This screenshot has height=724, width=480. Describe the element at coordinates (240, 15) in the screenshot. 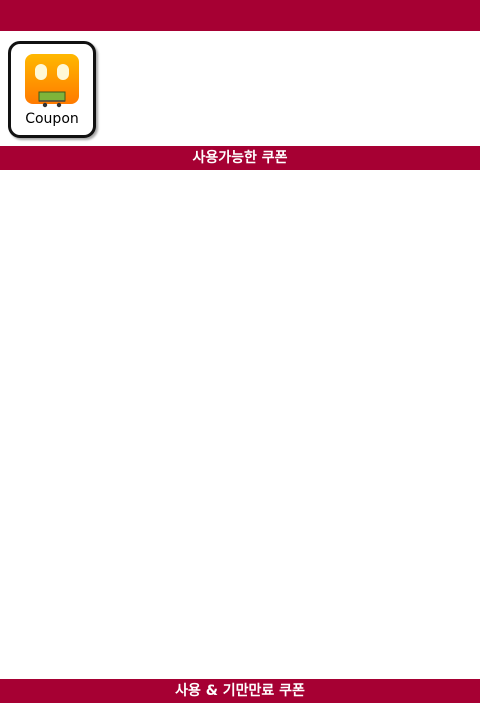

I see `top-header-bar` at that location.